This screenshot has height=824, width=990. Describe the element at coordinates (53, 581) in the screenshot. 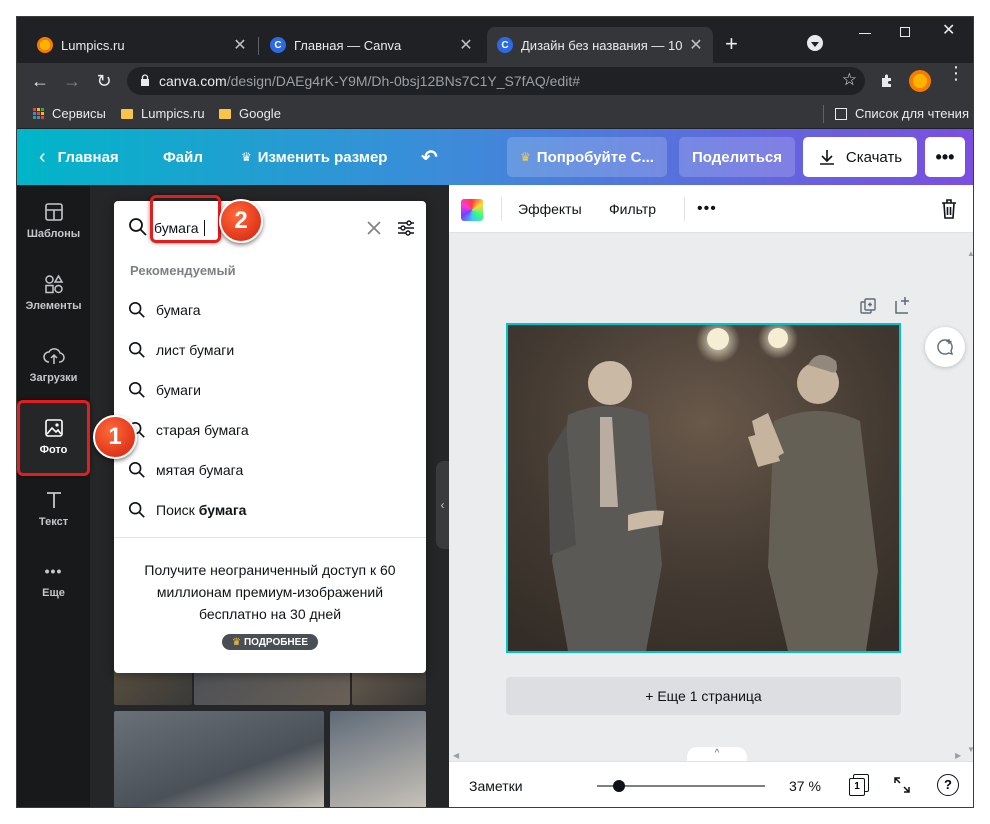

I see `rail-more: ••• Еще` at that location.